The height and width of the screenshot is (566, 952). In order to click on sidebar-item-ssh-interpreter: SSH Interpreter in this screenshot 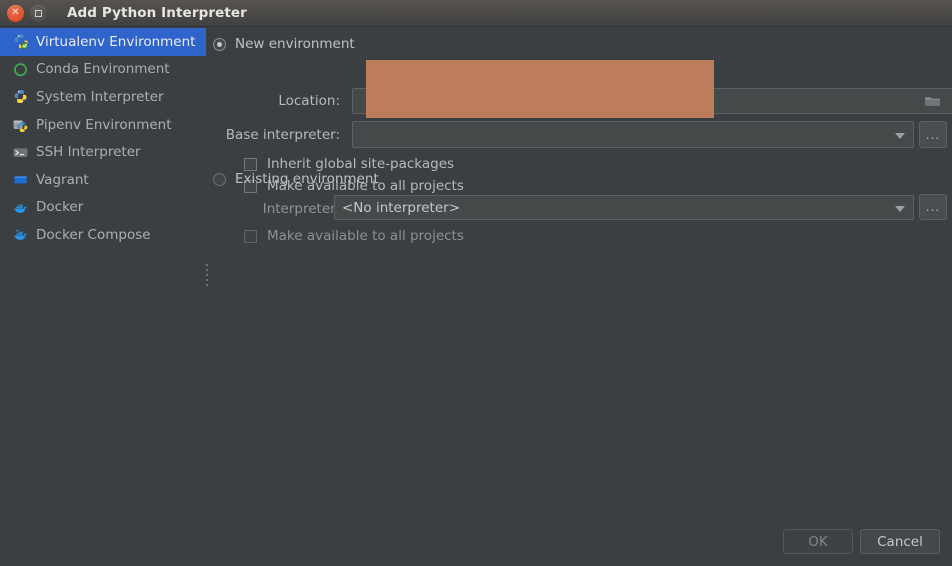, I will do `click(103, 152)`.